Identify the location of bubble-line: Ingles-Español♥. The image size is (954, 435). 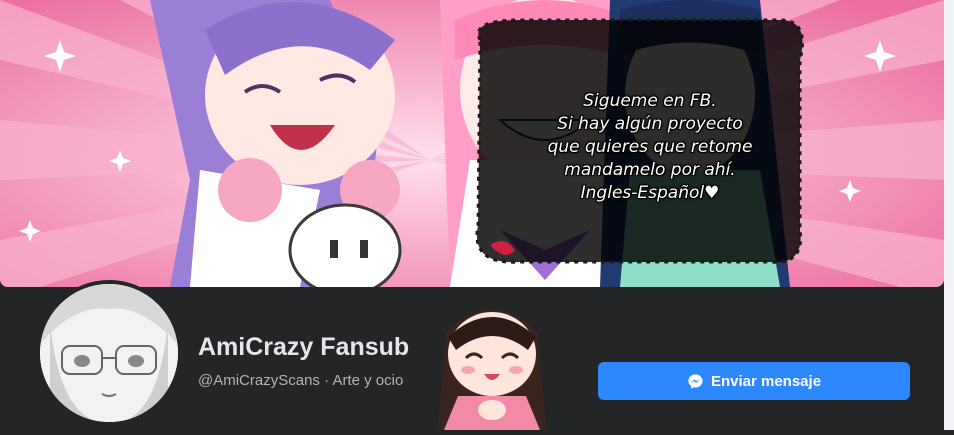
(650, 193).